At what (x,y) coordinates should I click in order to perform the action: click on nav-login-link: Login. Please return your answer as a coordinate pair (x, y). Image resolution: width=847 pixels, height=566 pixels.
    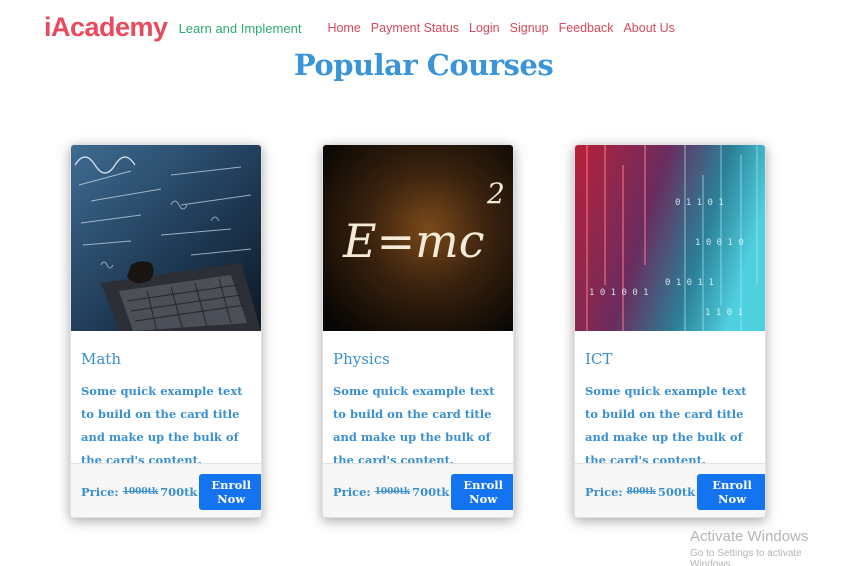
    Looking at the image, I should click on (484, 28).